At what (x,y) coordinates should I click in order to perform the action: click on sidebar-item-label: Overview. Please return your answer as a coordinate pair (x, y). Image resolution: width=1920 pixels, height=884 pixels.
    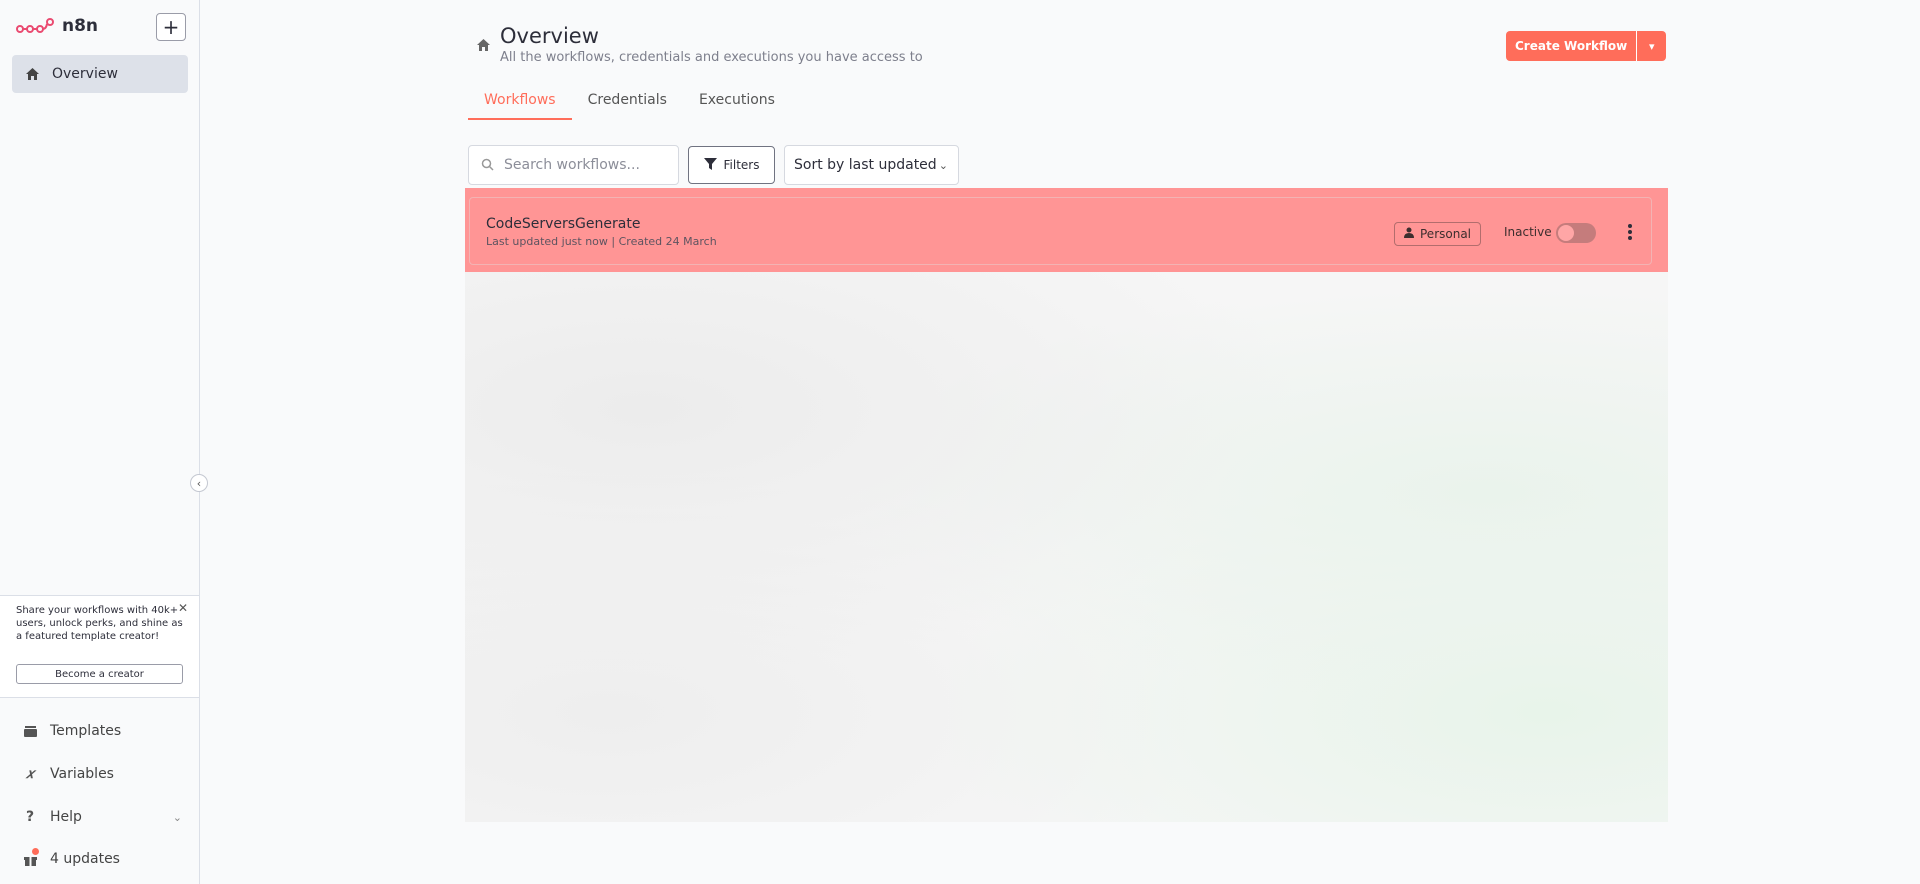
    Looking at the image, I should click on (85, 74).